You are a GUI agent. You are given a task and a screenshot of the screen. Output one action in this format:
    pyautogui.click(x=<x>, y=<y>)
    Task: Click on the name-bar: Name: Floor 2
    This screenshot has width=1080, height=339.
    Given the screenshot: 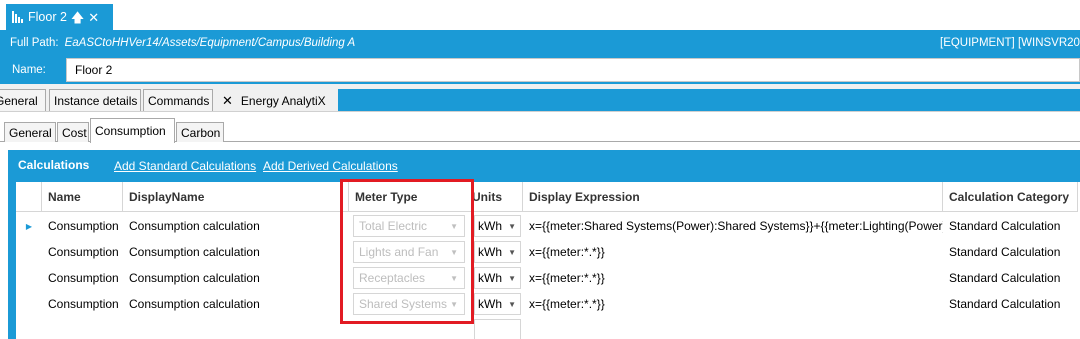 What is the action you would take?
    pyautogui.click(x=540, y=70)
    